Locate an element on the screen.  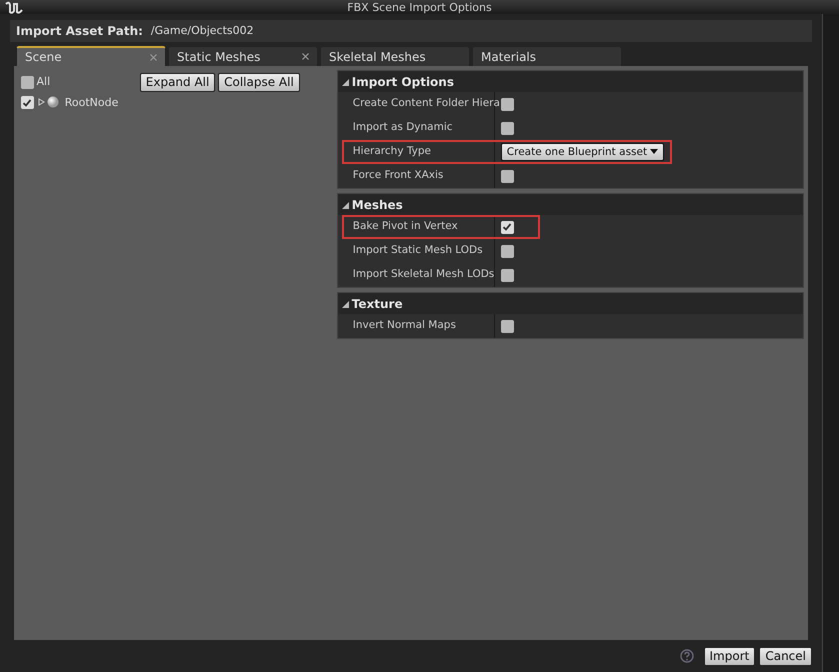
property-label: Bake Pivot in Vertex is located at coordinates (416, 227).